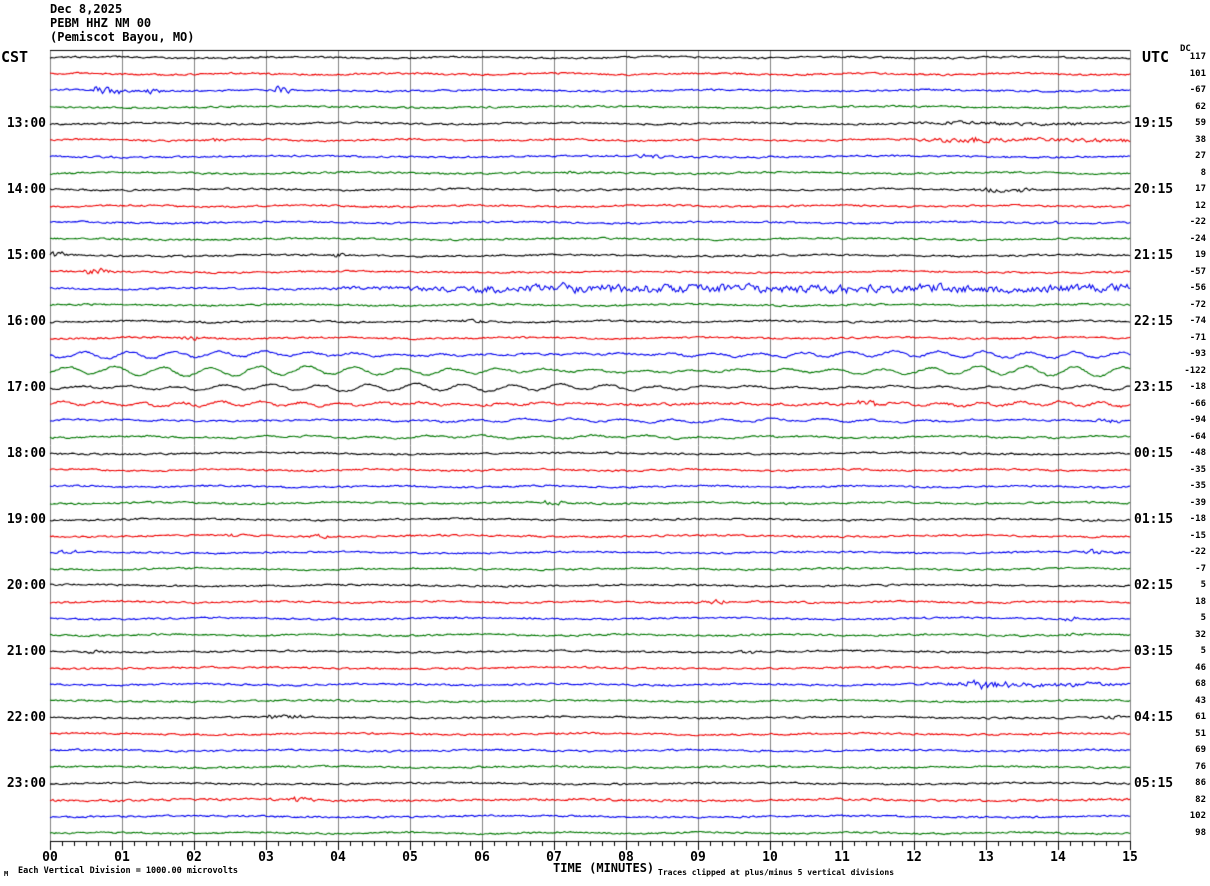  What do you see at coordinates (26, 123) in the screenshot?
I see `hour-label-left: 13:00` at bounding box center [26, 123].